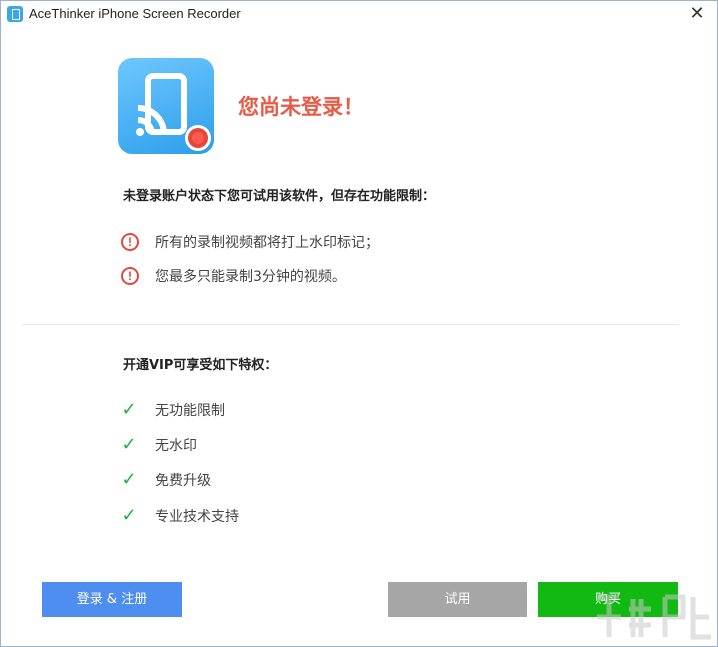  I want to click on vip-benefit-item: ✓ 无功能限制, so click(172, 410).